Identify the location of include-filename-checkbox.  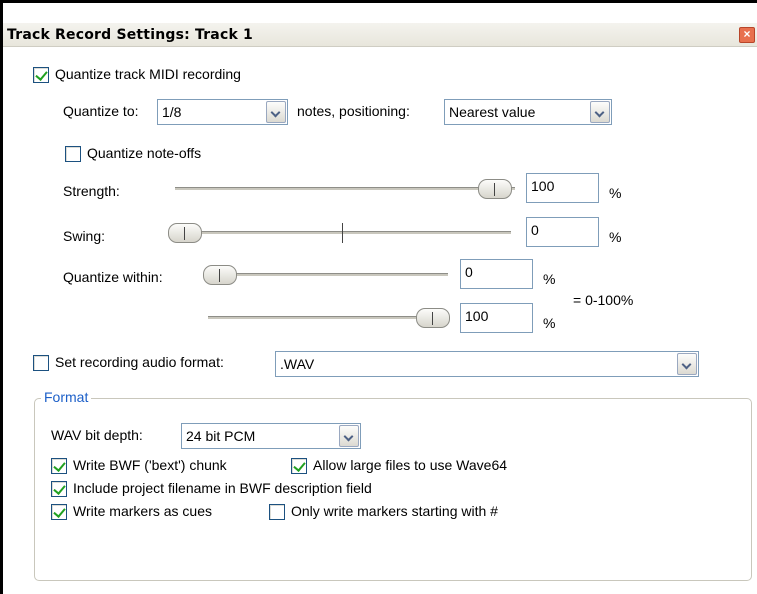
(59, 489).